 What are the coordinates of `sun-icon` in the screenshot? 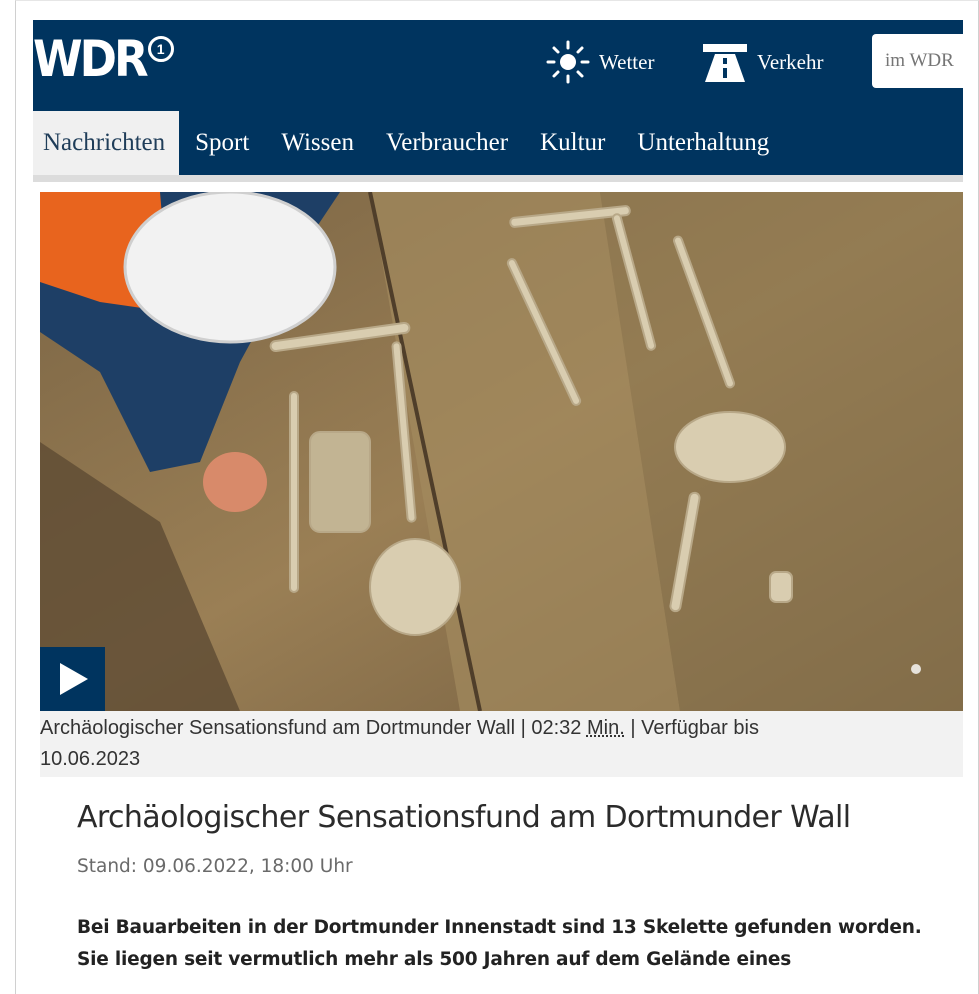 It's located at (568, 62).